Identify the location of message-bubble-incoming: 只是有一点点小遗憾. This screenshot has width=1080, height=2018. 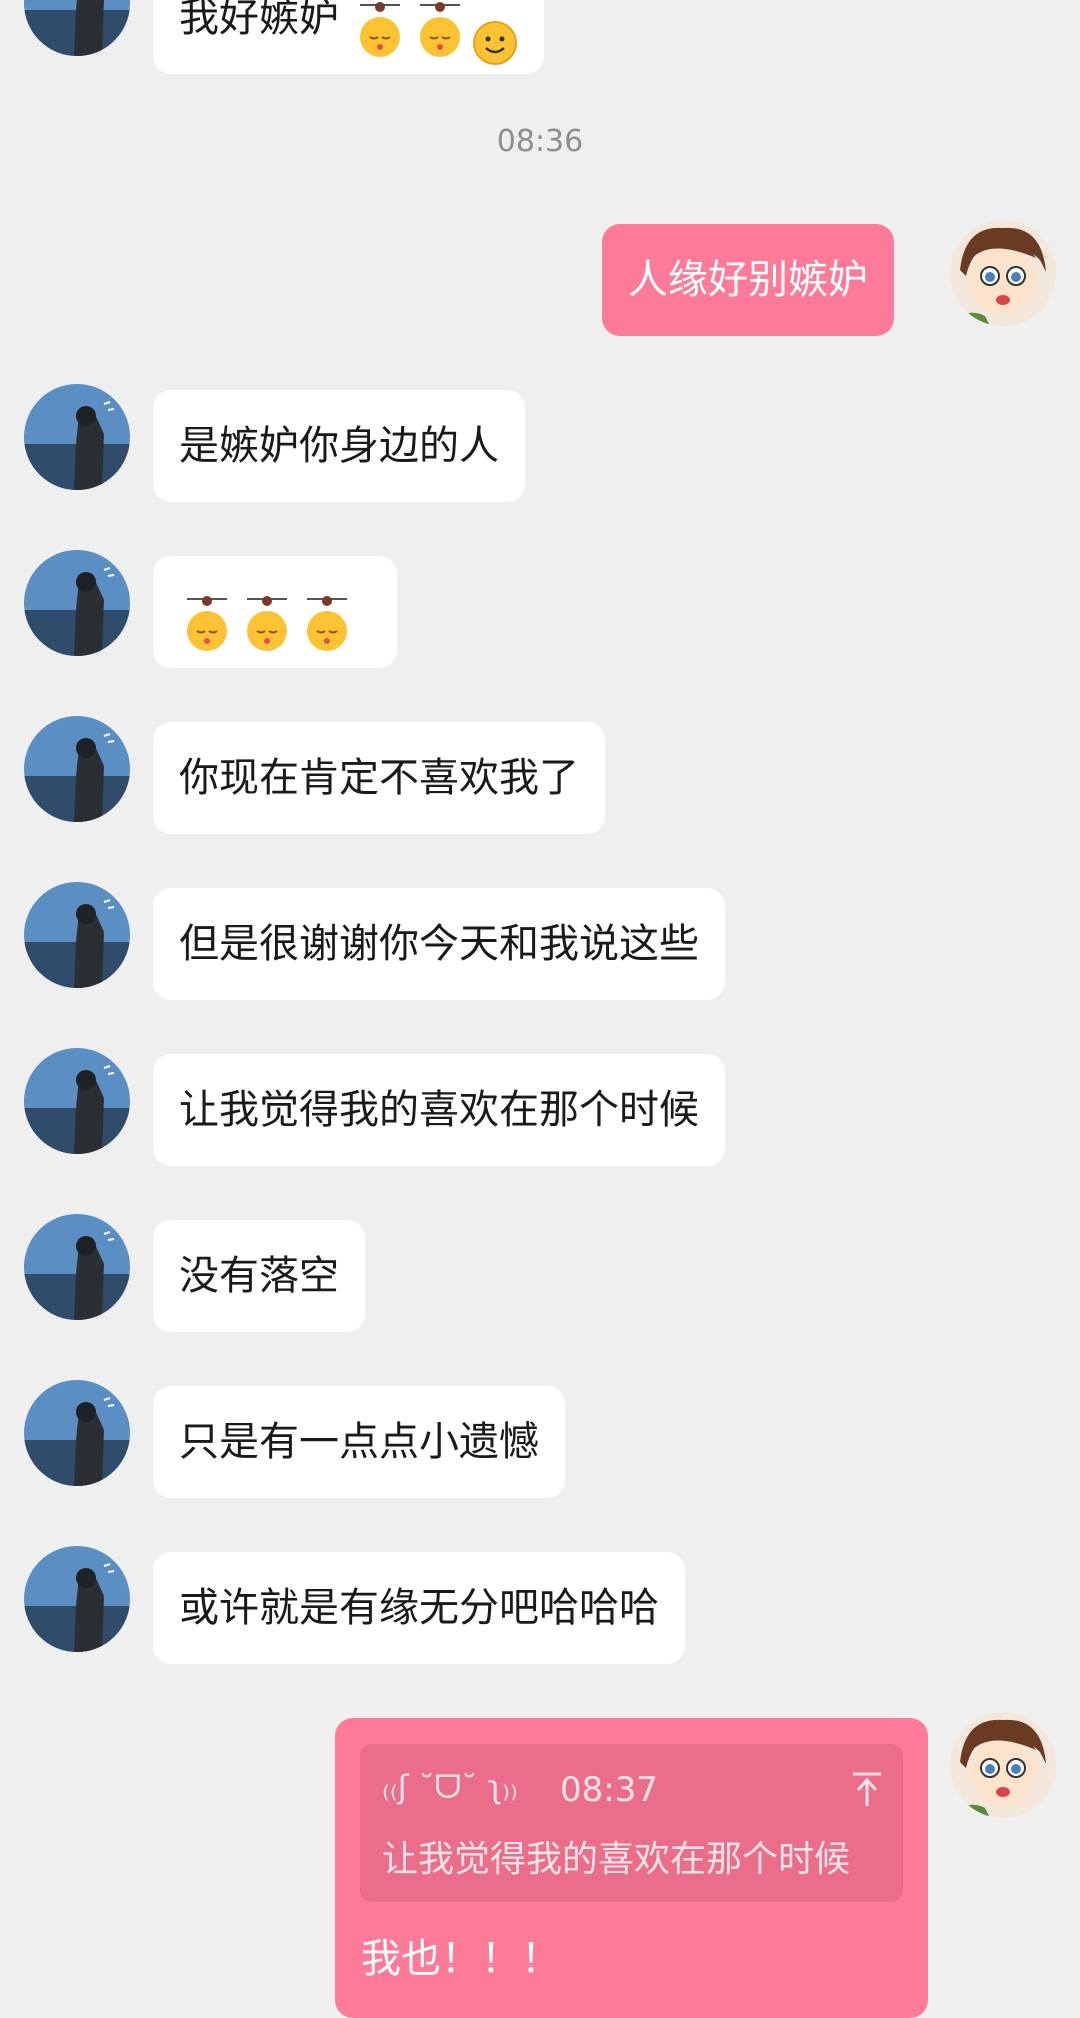
(359, 1442).